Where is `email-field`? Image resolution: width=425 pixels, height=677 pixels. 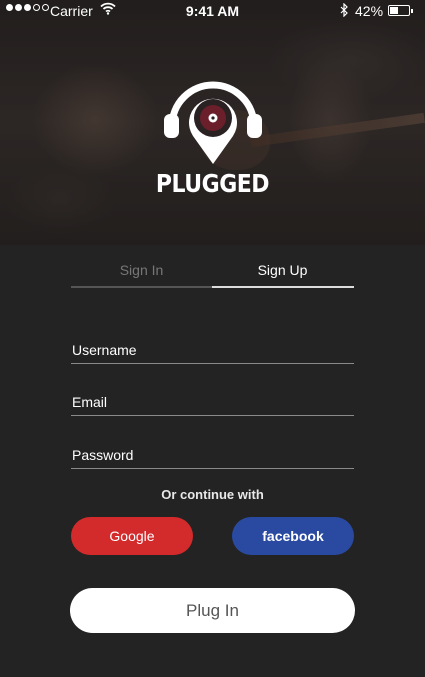
email-field is located at coordinates (212, 402).